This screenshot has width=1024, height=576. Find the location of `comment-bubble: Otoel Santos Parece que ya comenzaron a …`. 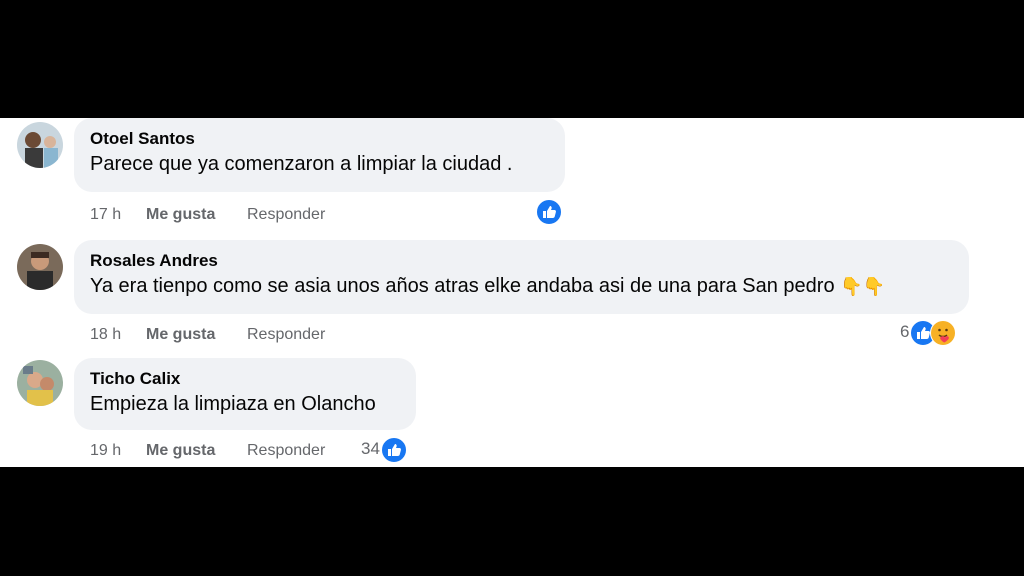

comment-bubble: Otoel Santos Parece que ya comenzaron a … is located at coordinates (319, 155).